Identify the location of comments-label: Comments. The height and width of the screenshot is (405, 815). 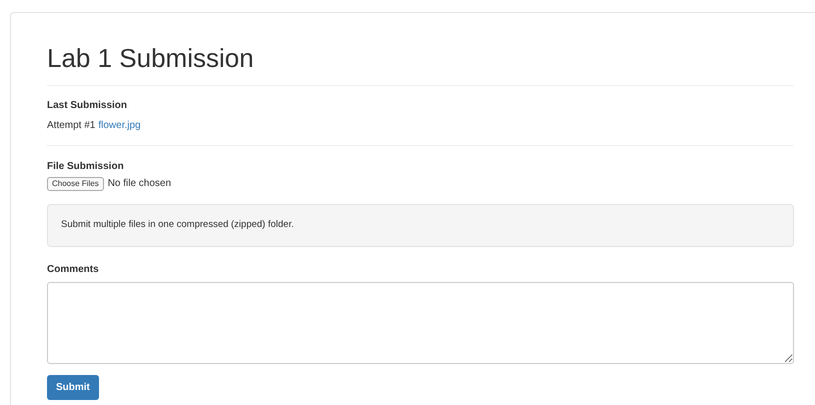
(73, 270).